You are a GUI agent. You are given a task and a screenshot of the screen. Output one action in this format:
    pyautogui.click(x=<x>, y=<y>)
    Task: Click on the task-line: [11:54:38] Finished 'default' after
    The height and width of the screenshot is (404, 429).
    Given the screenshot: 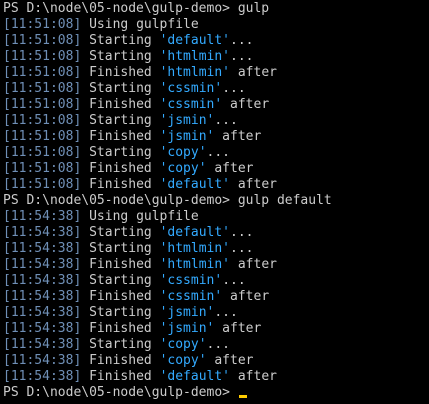 What is the action you would take?
    pyautogui.click(x=216, y=377)
    